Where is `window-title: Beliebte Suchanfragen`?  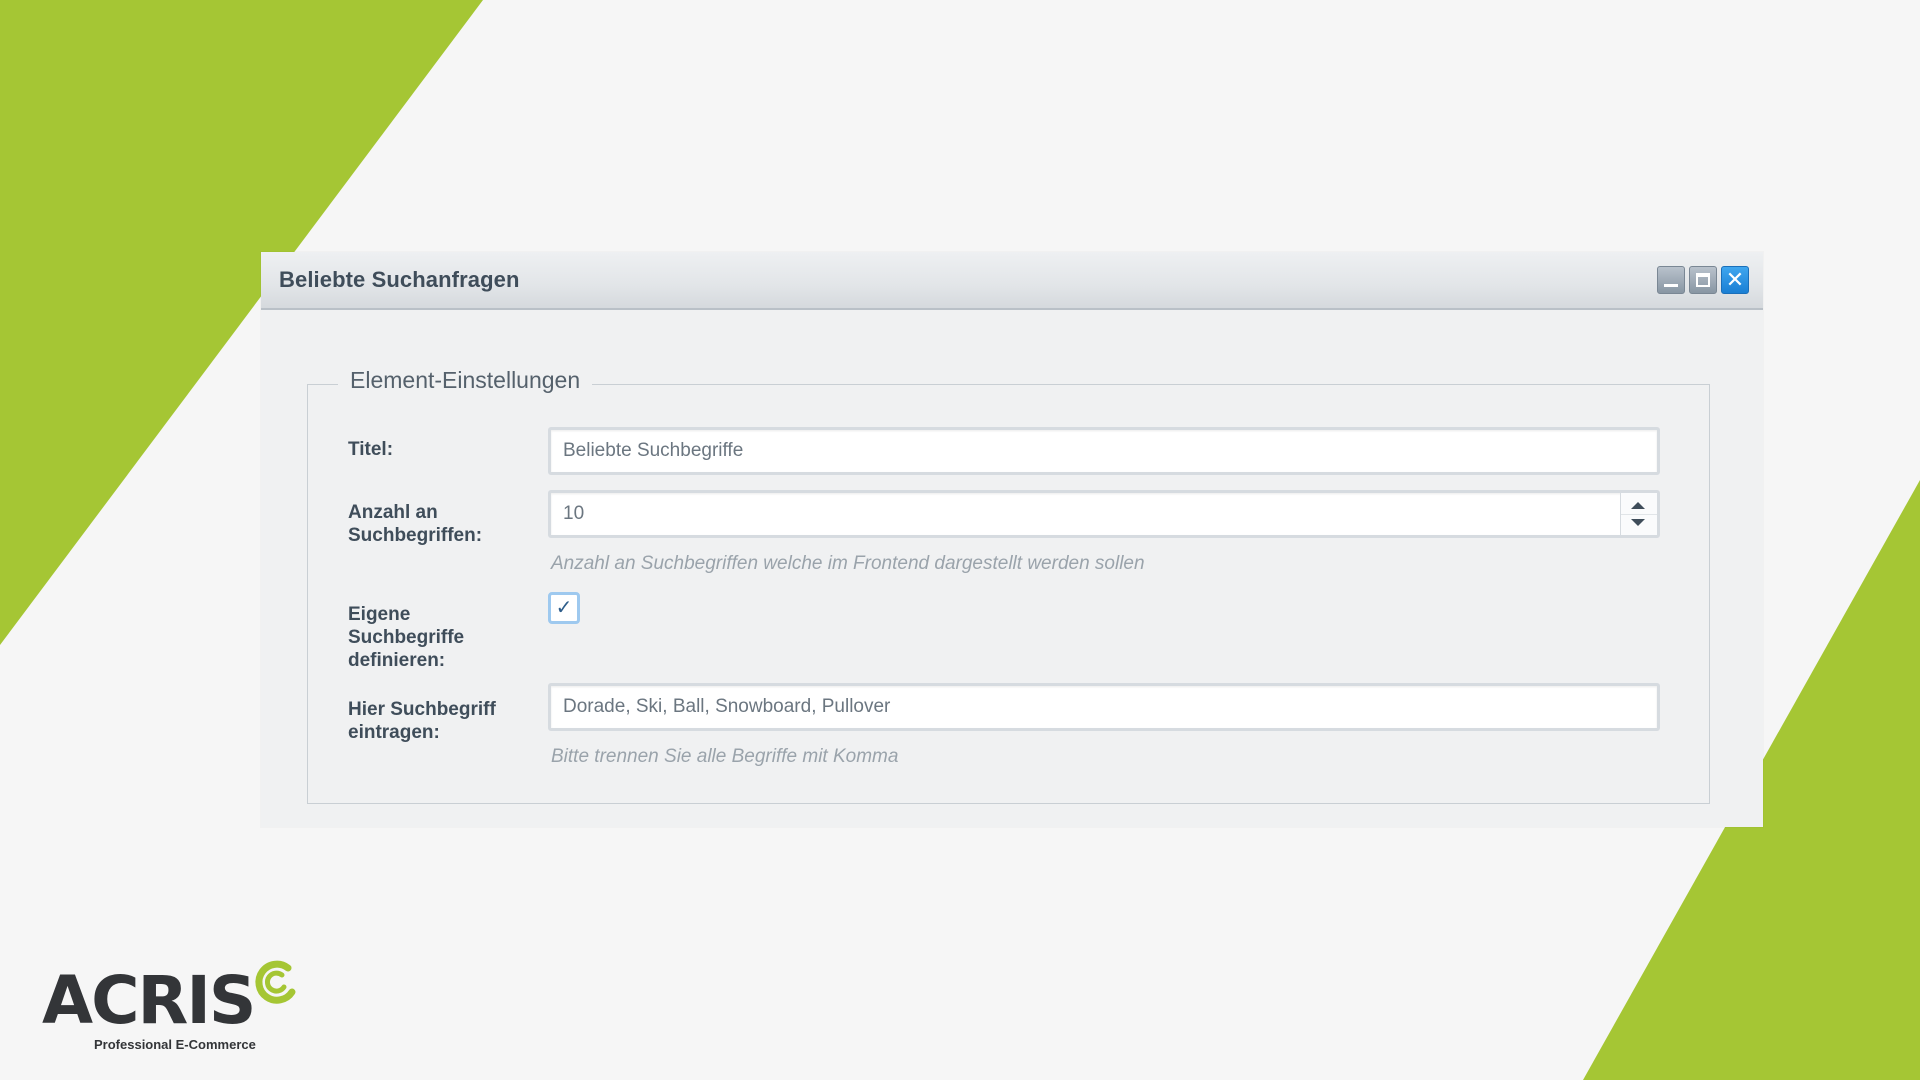 window-title: Beliebte Suchanfragen is located at coordinates (399, 279).